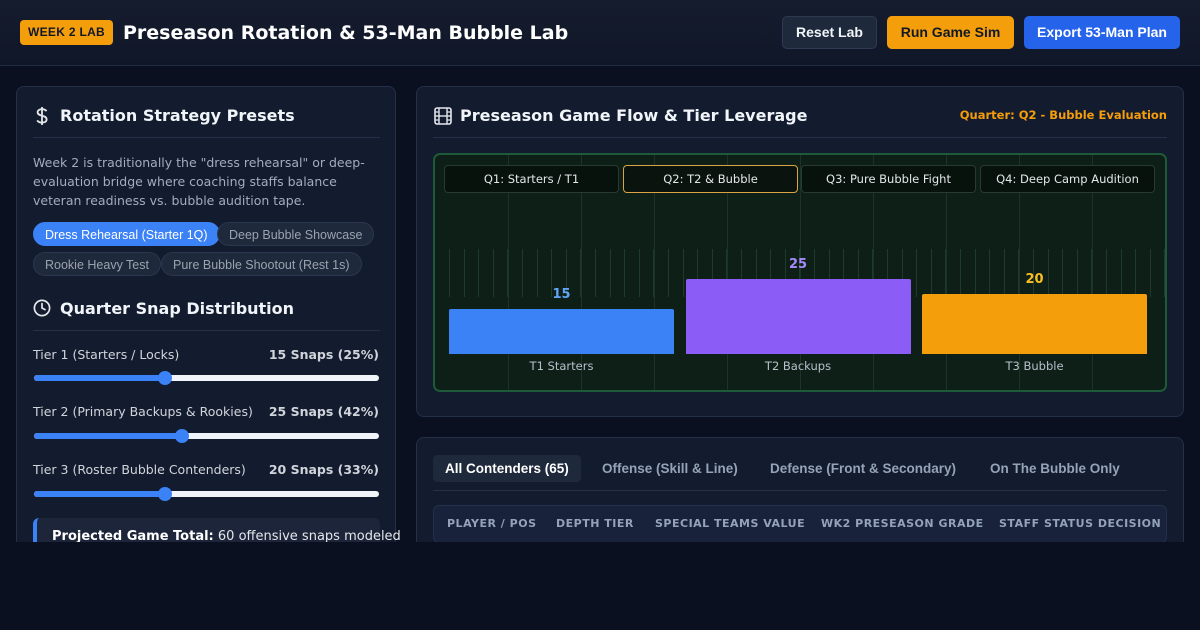  Describe the element at coordinates (1102, 32) in the screenshot. I see `export-plan-button: Export 53-Man Plan` at that location.